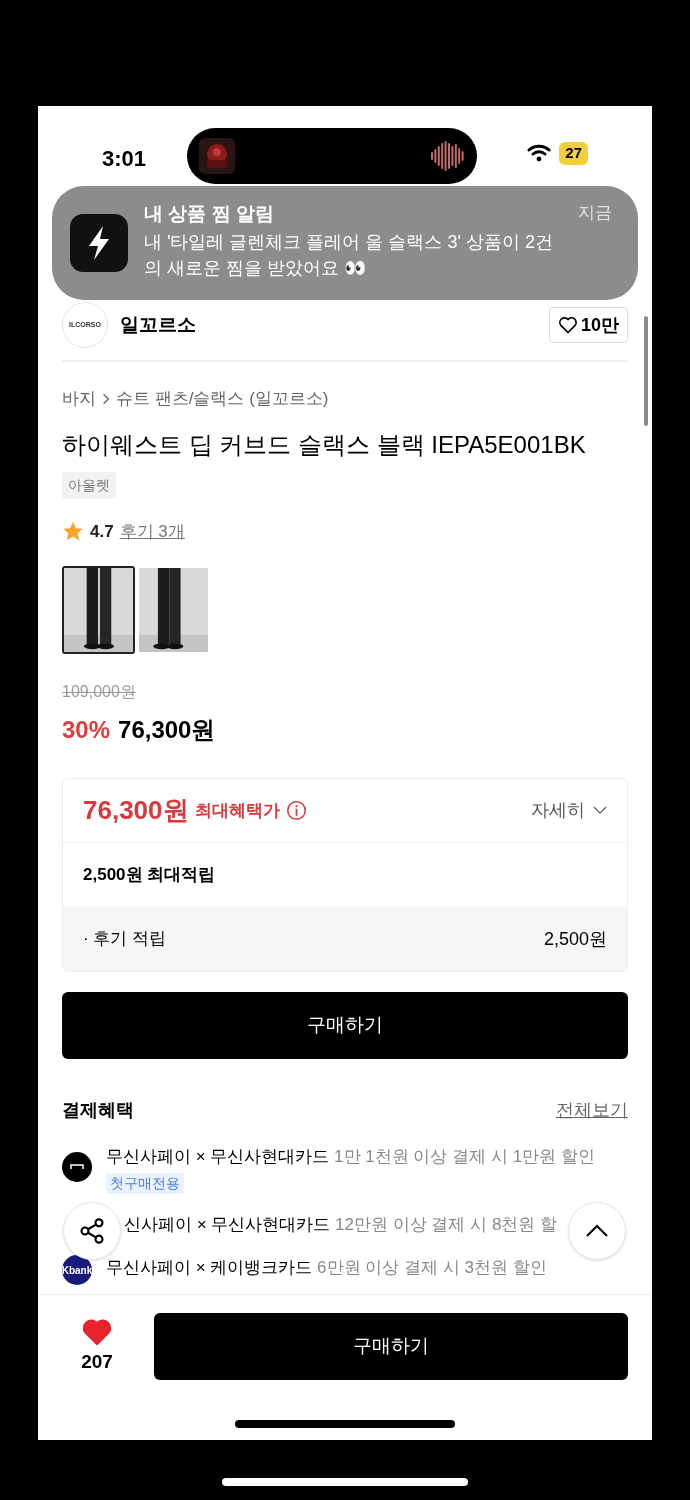  Describe the element at coordinates (99, 243) in the screenshot. I see `lightning-app-icon` at that location.